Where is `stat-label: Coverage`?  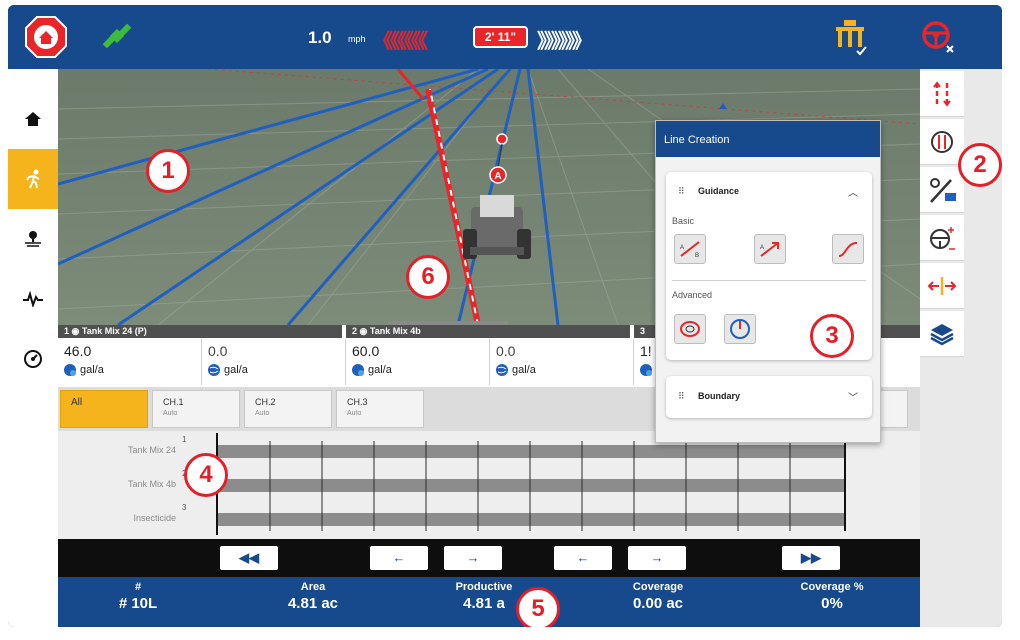
stat-label: Coverage is located at coordinates (658, 587).